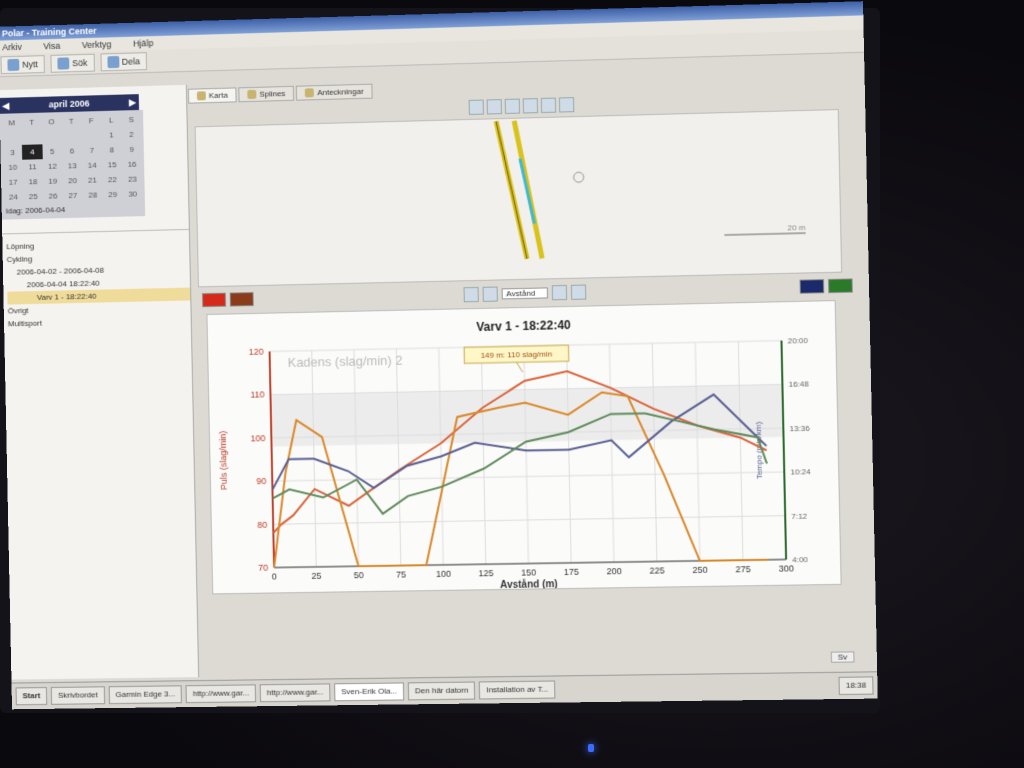  Describe the element at coordinates (842, 657) in the screenshot. I see `status-lang: Sv` at that location.